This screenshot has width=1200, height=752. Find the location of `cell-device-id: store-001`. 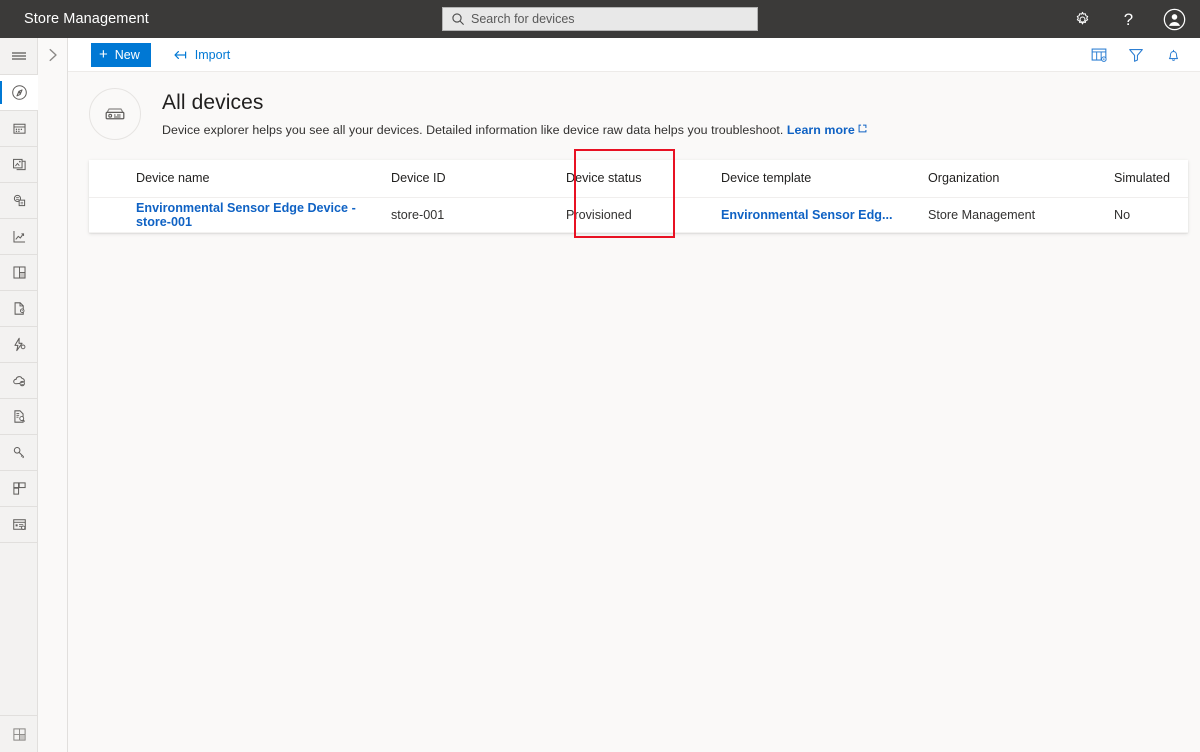

cell-device-id: store-001 is located at coordinates (478, 215).